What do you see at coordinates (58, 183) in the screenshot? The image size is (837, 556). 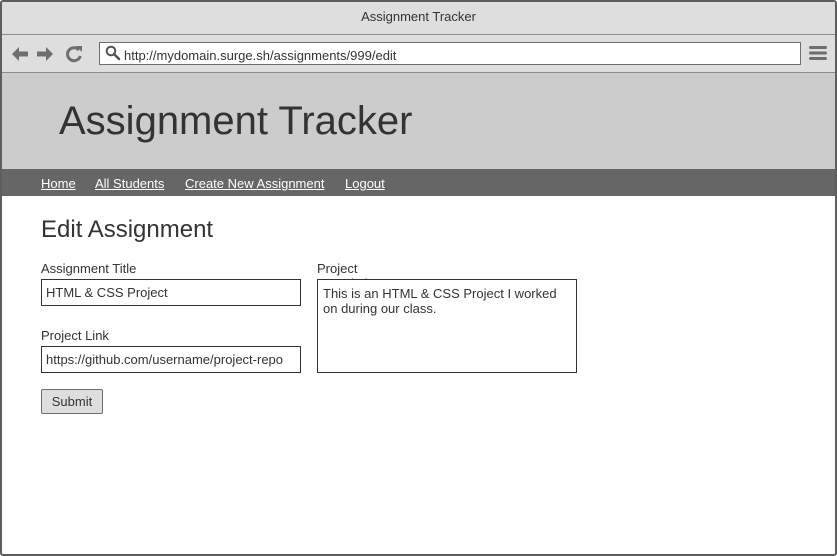 I see `nav-link-home: Home` at bounding box center [58, 183].